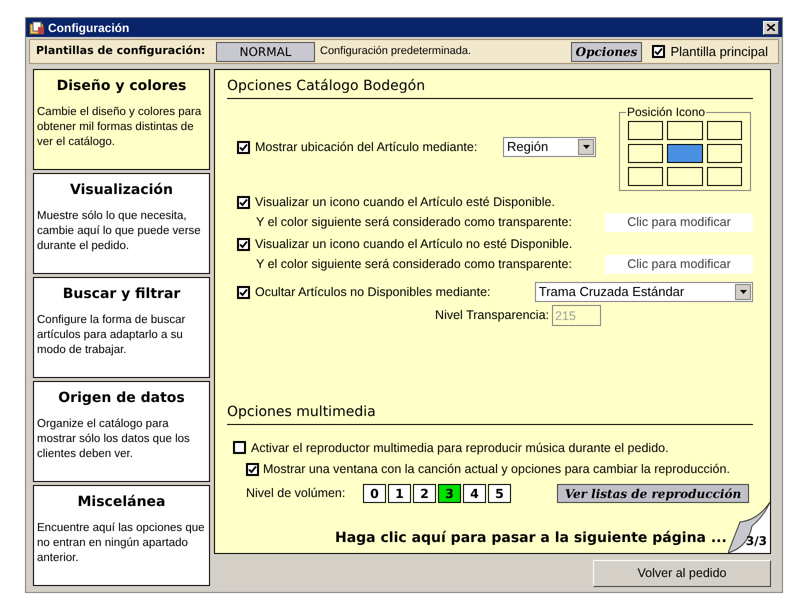 The width and height of the screenshot is (800, 607). Describe the element at coordinates (549, 147) in the screenshot. I see `location-dropdown: Región` at that location.